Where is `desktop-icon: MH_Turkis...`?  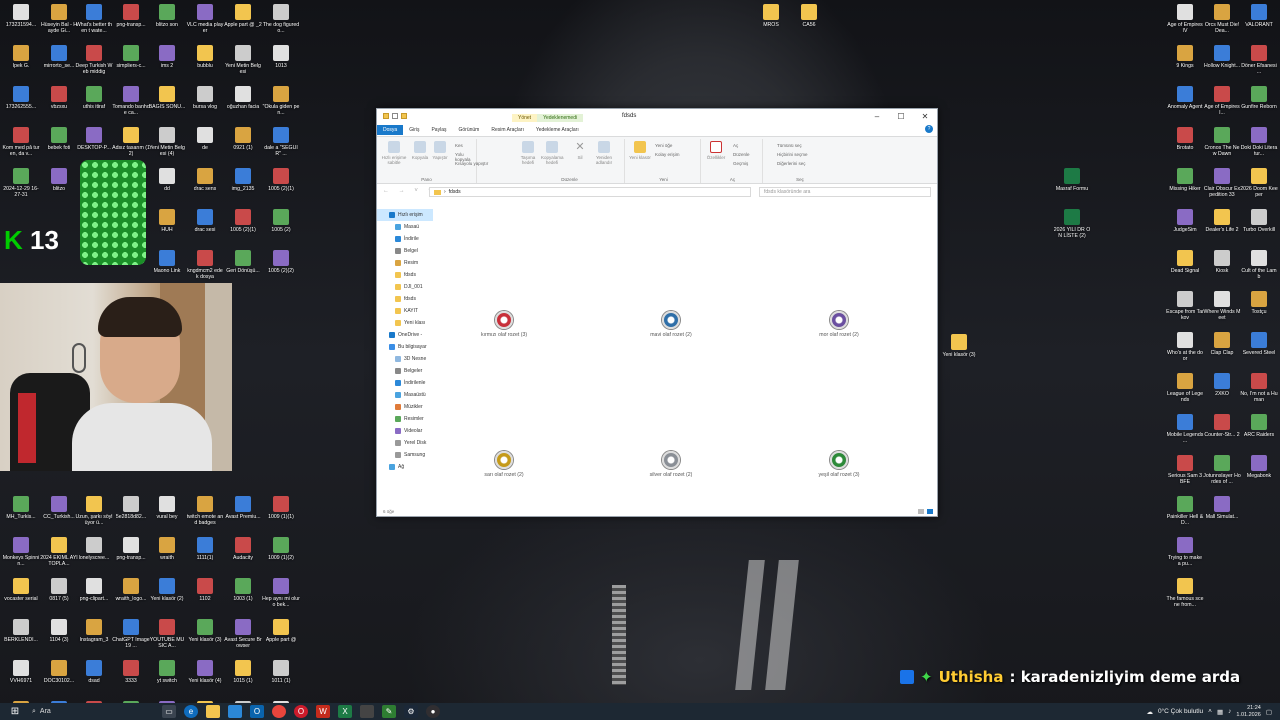
desktop-icon: MH_Turkis... is located at coordinates (21, 514).